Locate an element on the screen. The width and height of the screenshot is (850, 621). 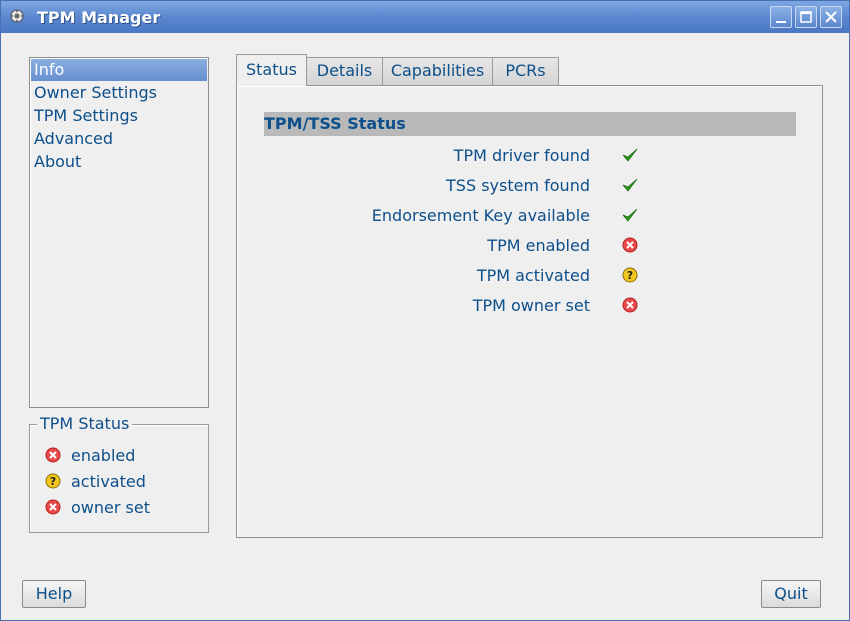
help-button: Help is located at coordinates (54, 594).